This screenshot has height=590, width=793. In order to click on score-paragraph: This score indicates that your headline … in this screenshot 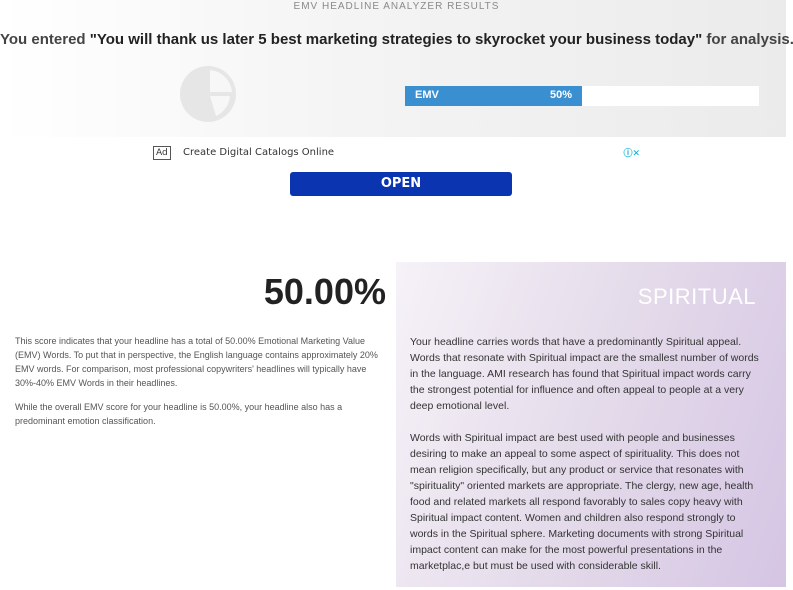, I will do `click(196, 362)`.